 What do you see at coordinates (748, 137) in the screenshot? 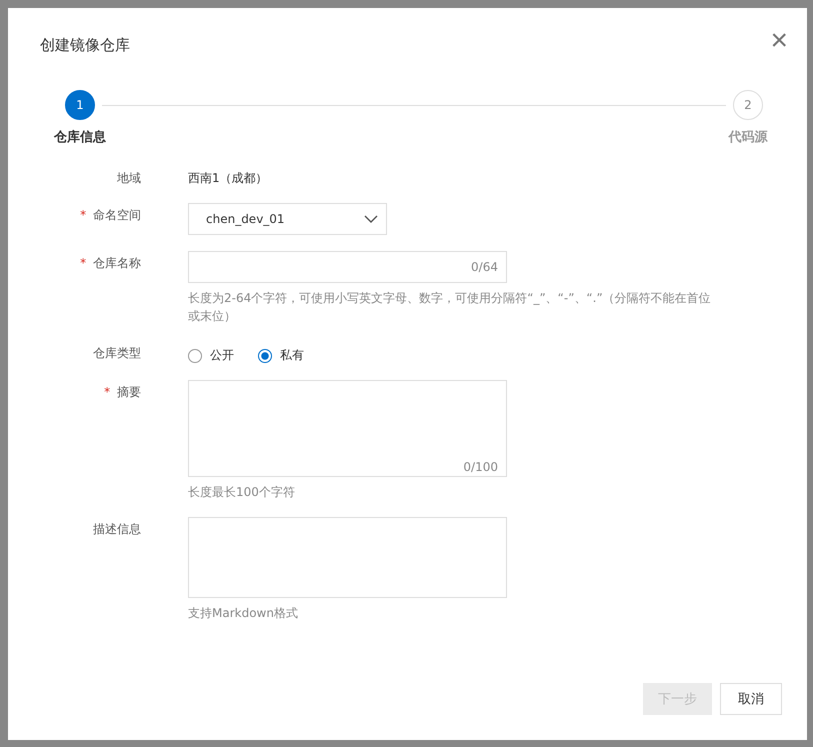
I see `step-label: 代码源` at bounding box center [748, 137].